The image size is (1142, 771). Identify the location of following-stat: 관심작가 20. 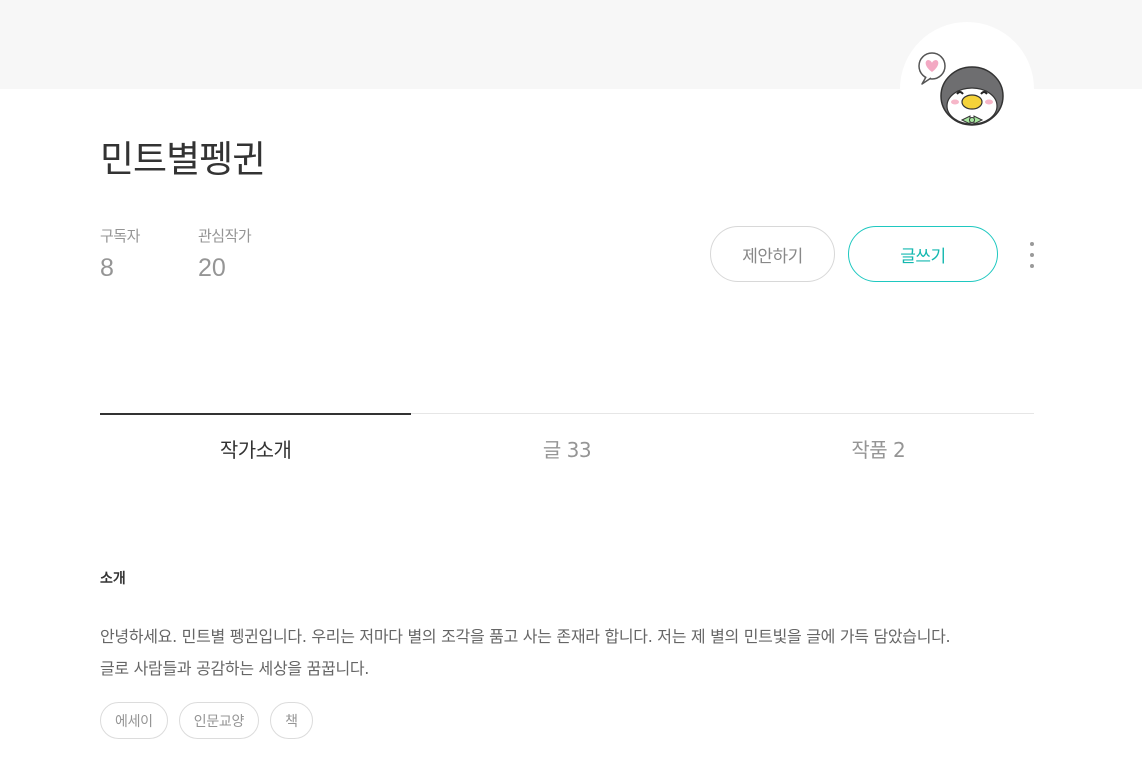
(225, 256).